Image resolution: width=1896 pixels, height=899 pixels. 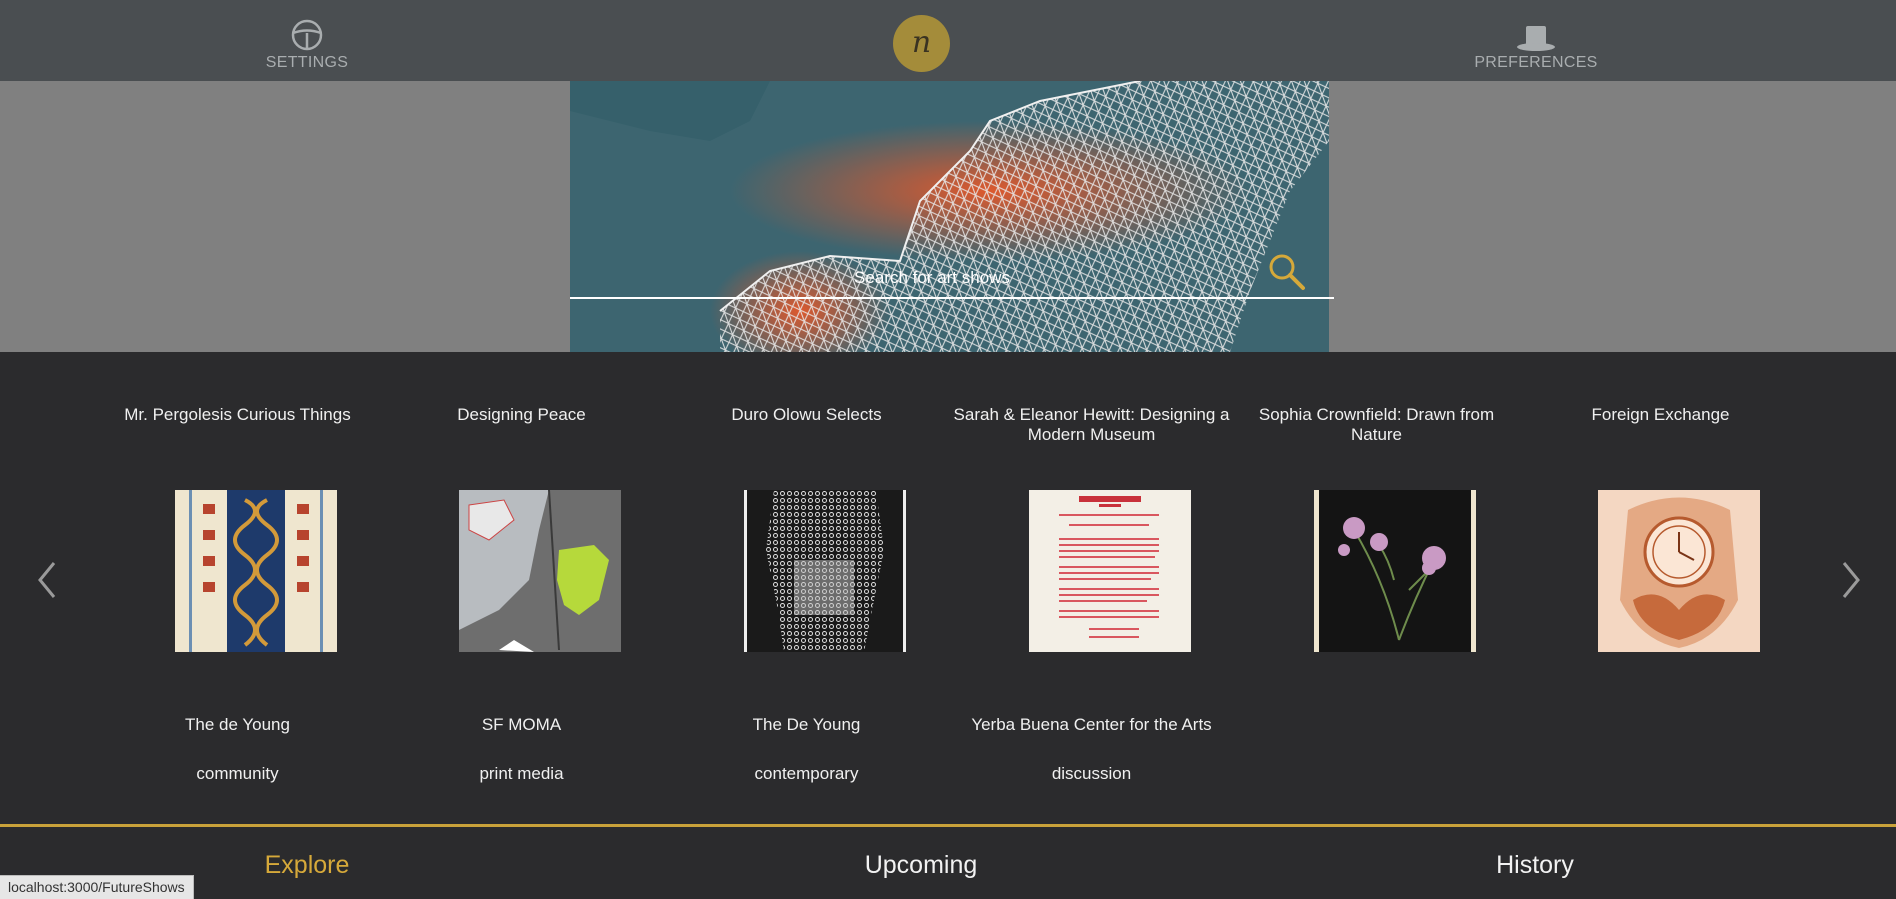 I want to click on chevron-left-icon, so click(x=47, y=580).